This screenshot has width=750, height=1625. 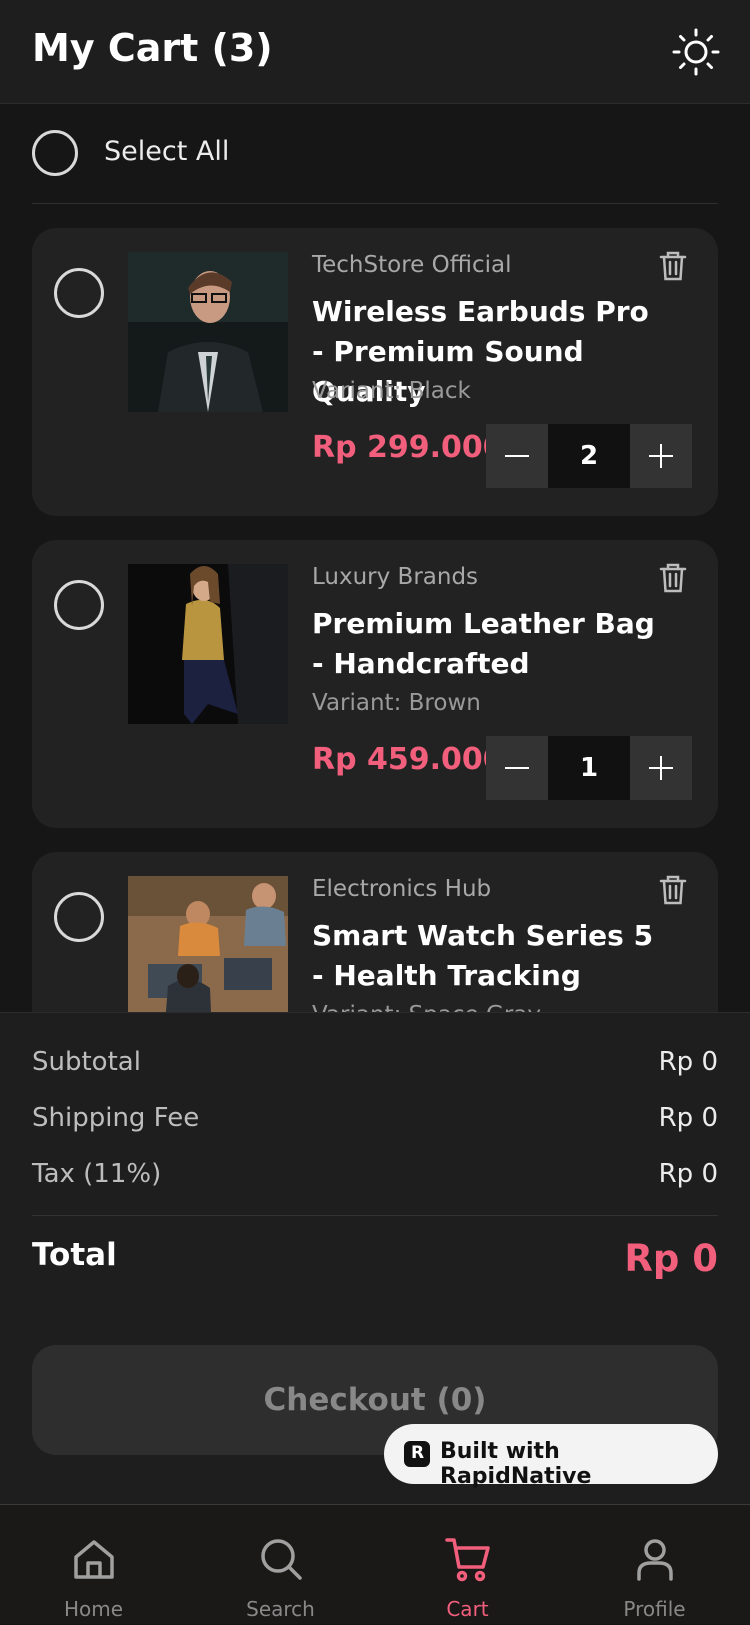 I want to click on store-name: Electronics Hub, so click(x=402, y=889).